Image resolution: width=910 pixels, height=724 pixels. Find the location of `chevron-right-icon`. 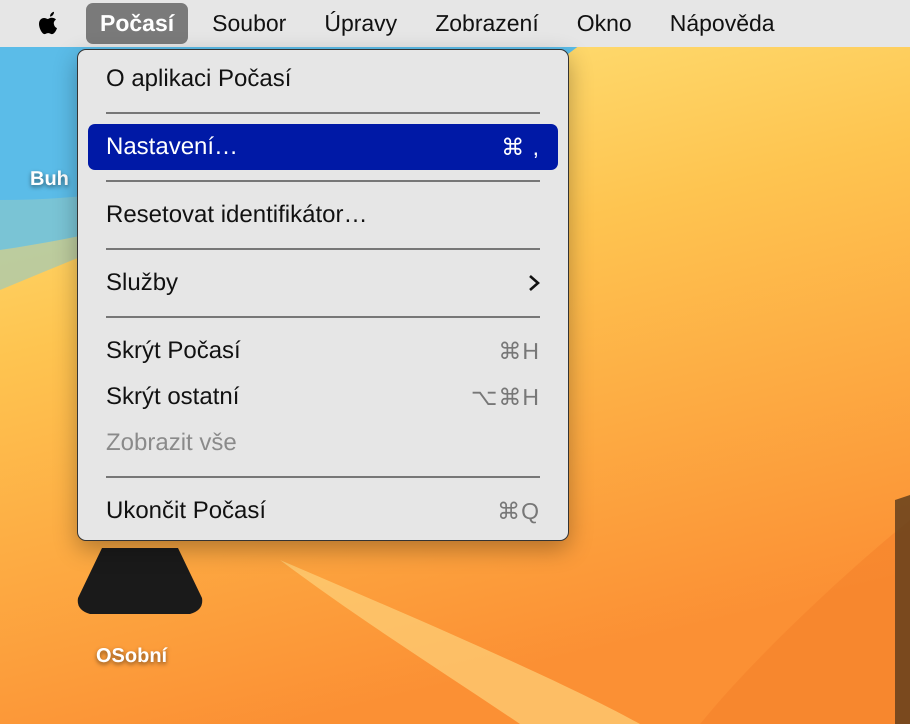

chevron-right-icon is located at coordinates (534, 283).